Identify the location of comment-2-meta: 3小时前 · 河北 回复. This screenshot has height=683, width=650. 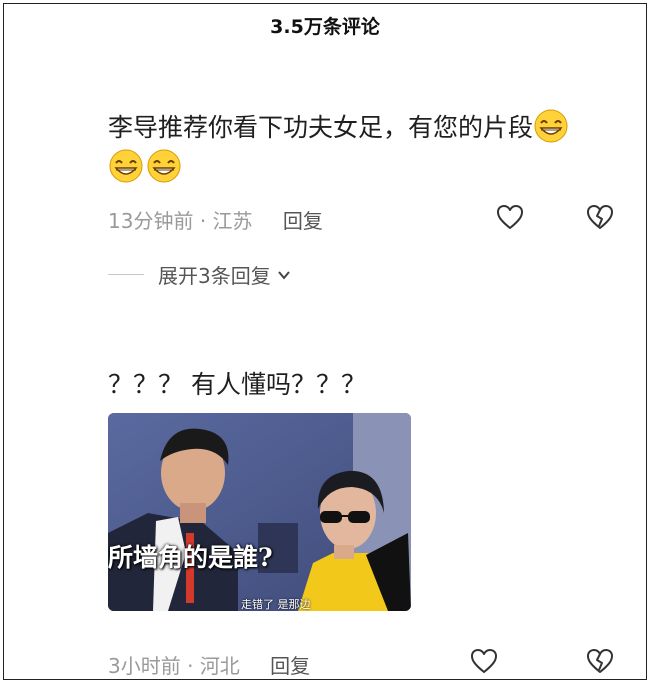
(209, 664).